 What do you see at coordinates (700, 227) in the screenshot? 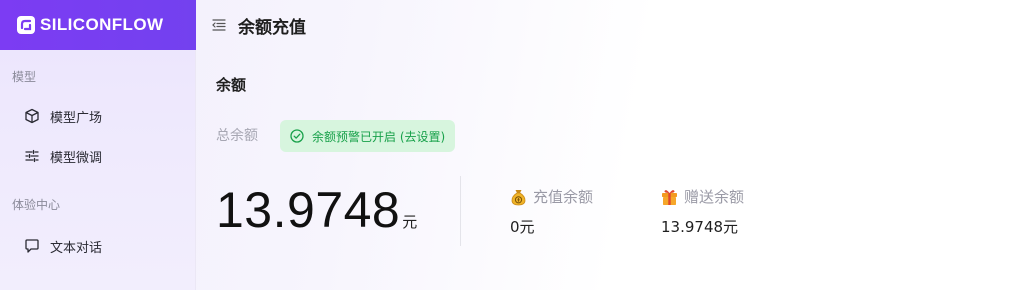
I see `gift-balance-value: 13.9748元` at bounding box center [700, 227].